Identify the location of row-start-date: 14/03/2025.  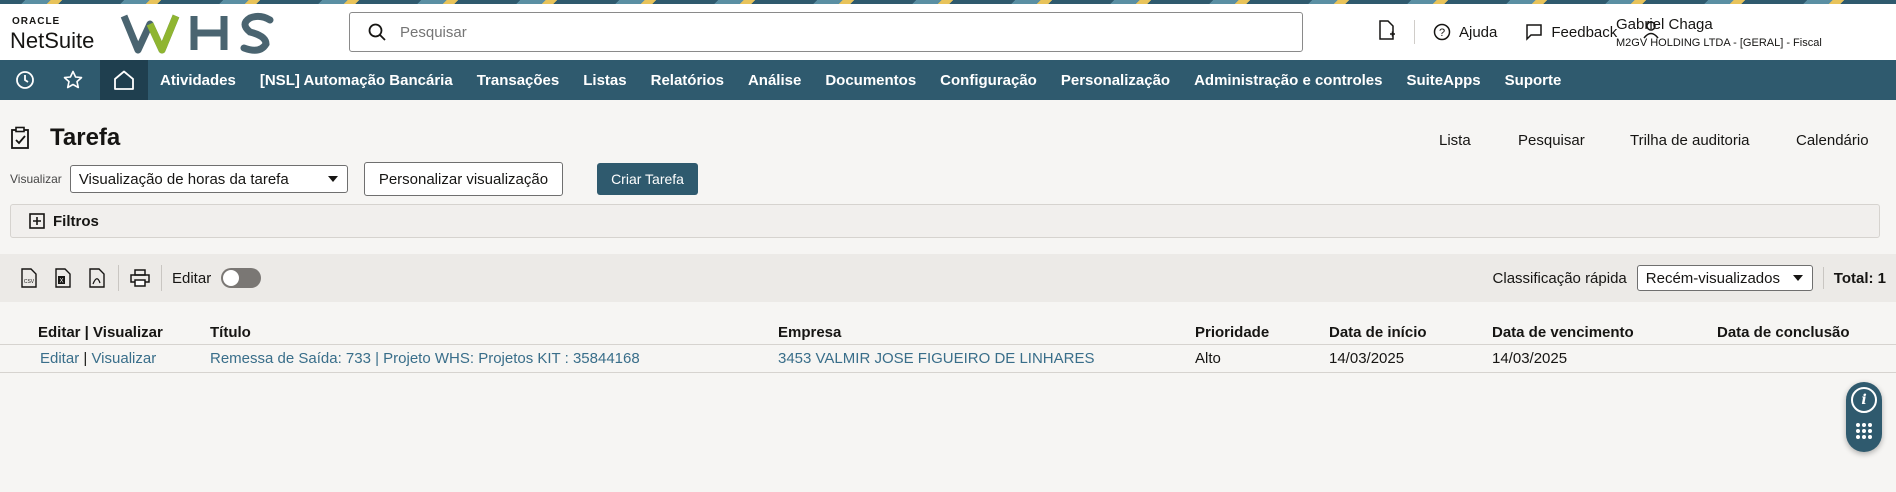
(1410, 358).